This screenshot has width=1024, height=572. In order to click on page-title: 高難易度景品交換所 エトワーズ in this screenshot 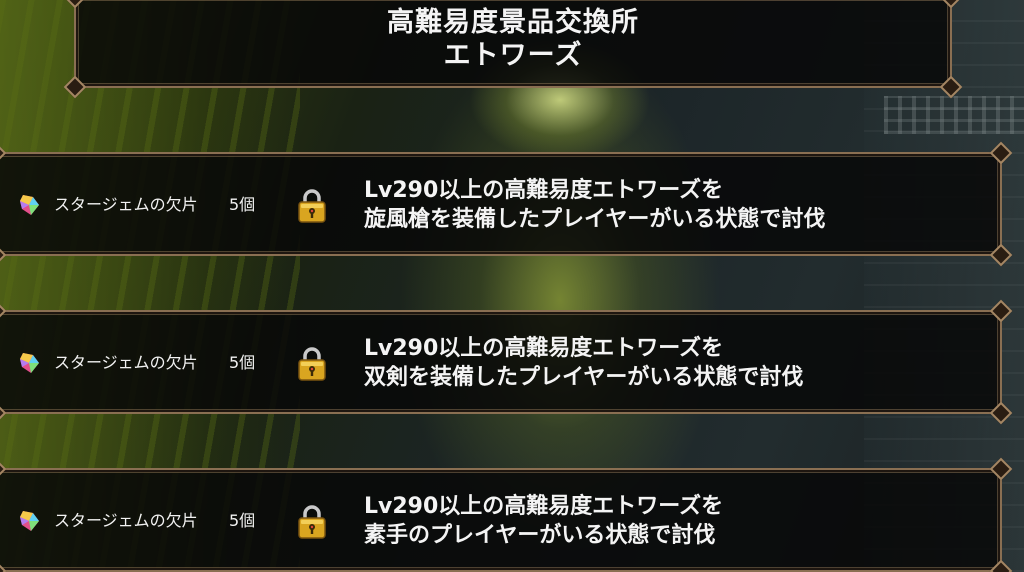, I will do `click(513, 39)`.